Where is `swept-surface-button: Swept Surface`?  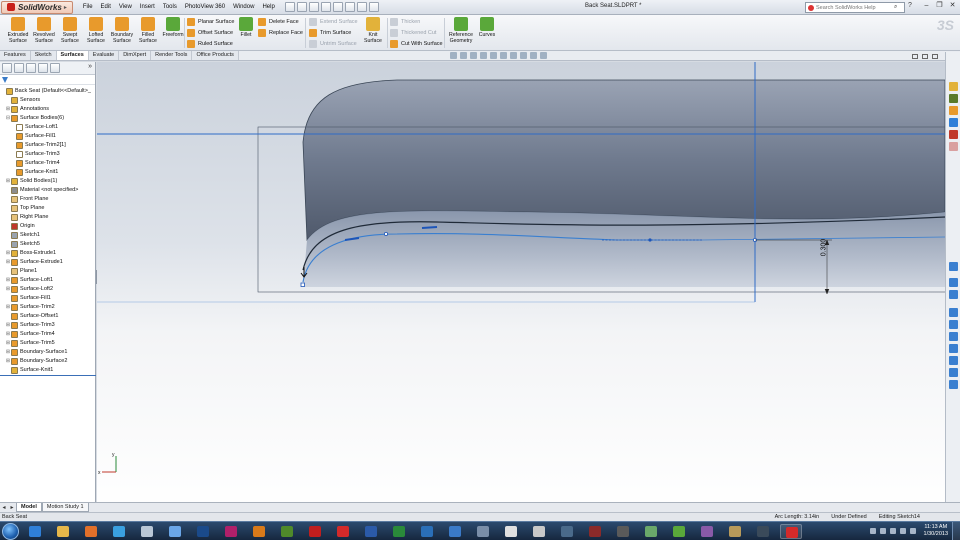 swept-surface-button: Swept Surface is located at coordinates (70, 30).